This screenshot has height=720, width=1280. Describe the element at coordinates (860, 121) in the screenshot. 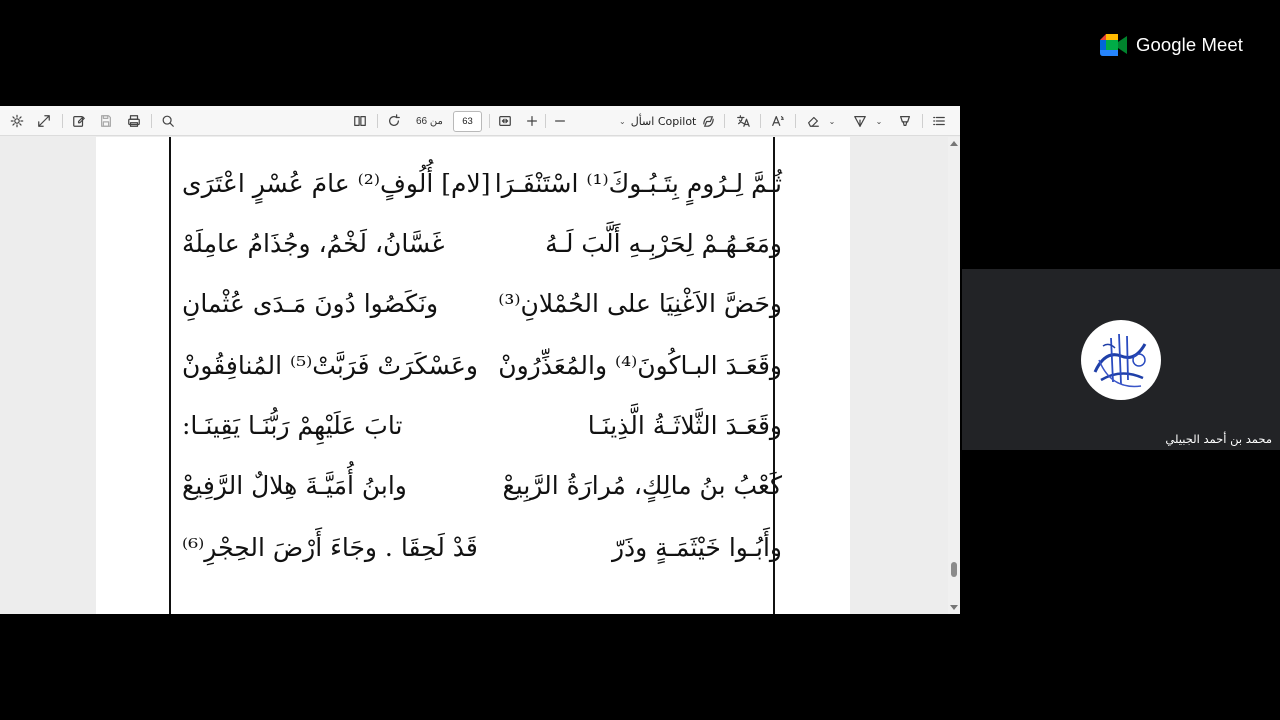

I see `draw-icon` at that location.